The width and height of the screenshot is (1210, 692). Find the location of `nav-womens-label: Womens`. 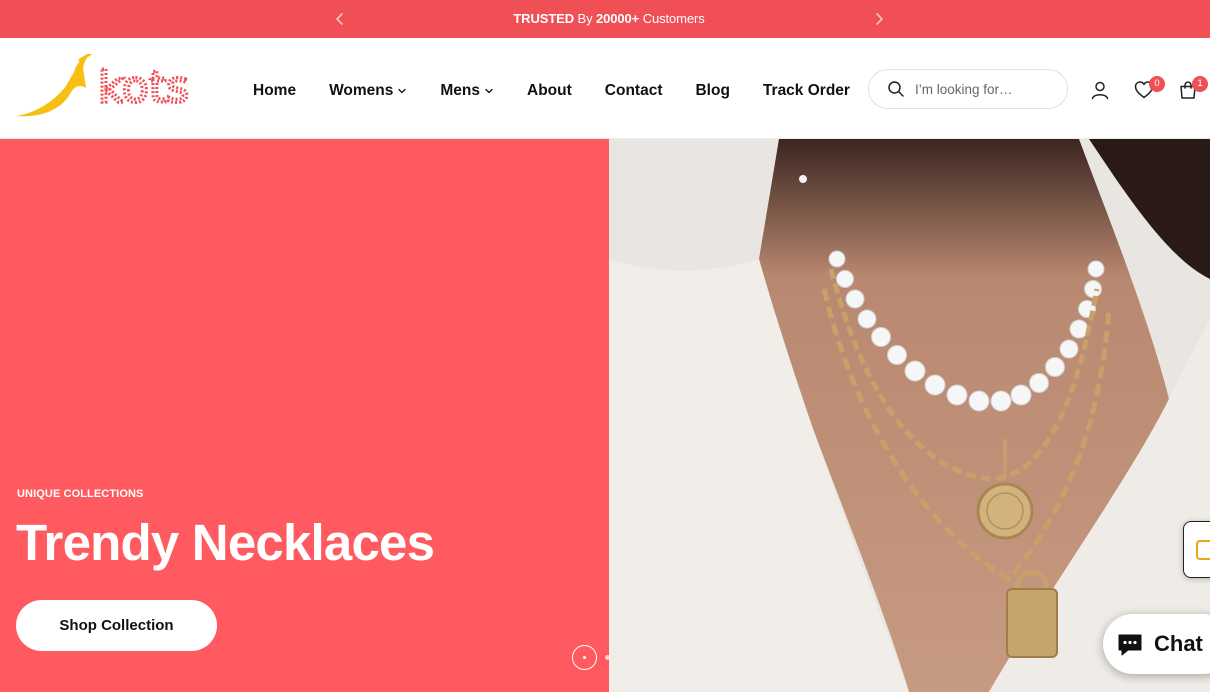

nav-womens-label: Womens is located at coordinates (361, 90).